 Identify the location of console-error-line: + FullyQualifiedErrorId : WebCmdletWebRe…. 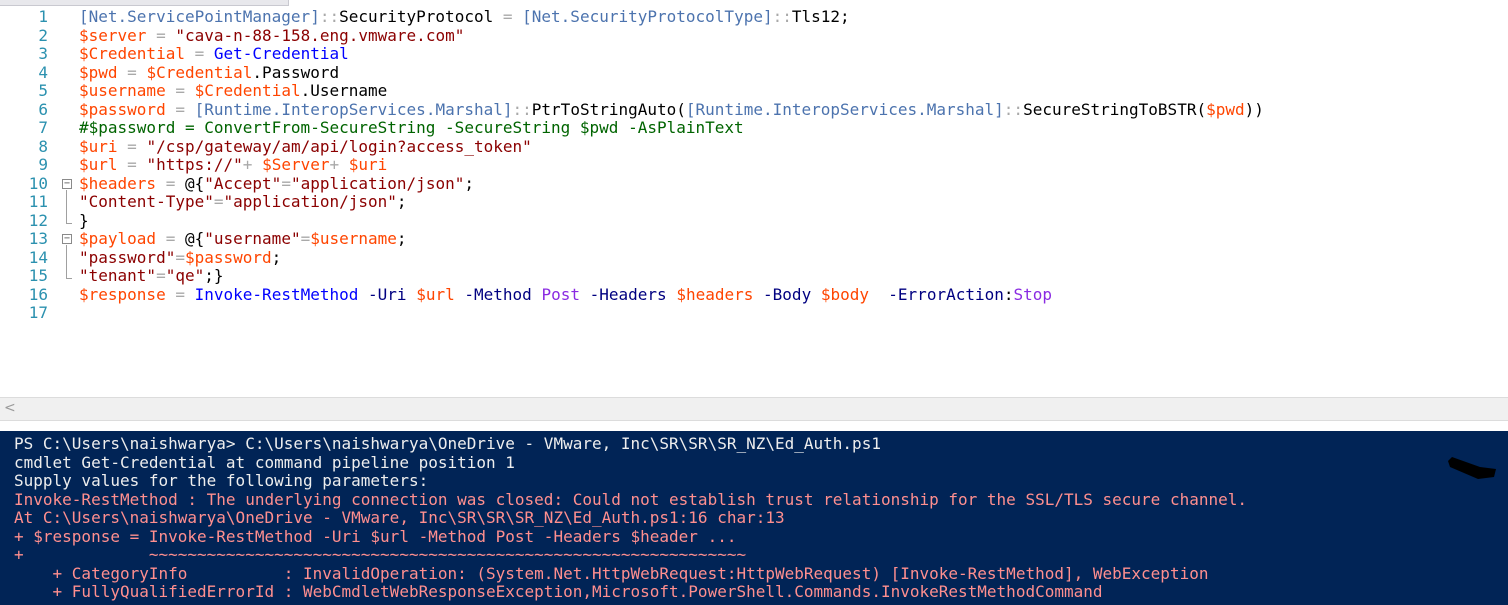
(558, 591).